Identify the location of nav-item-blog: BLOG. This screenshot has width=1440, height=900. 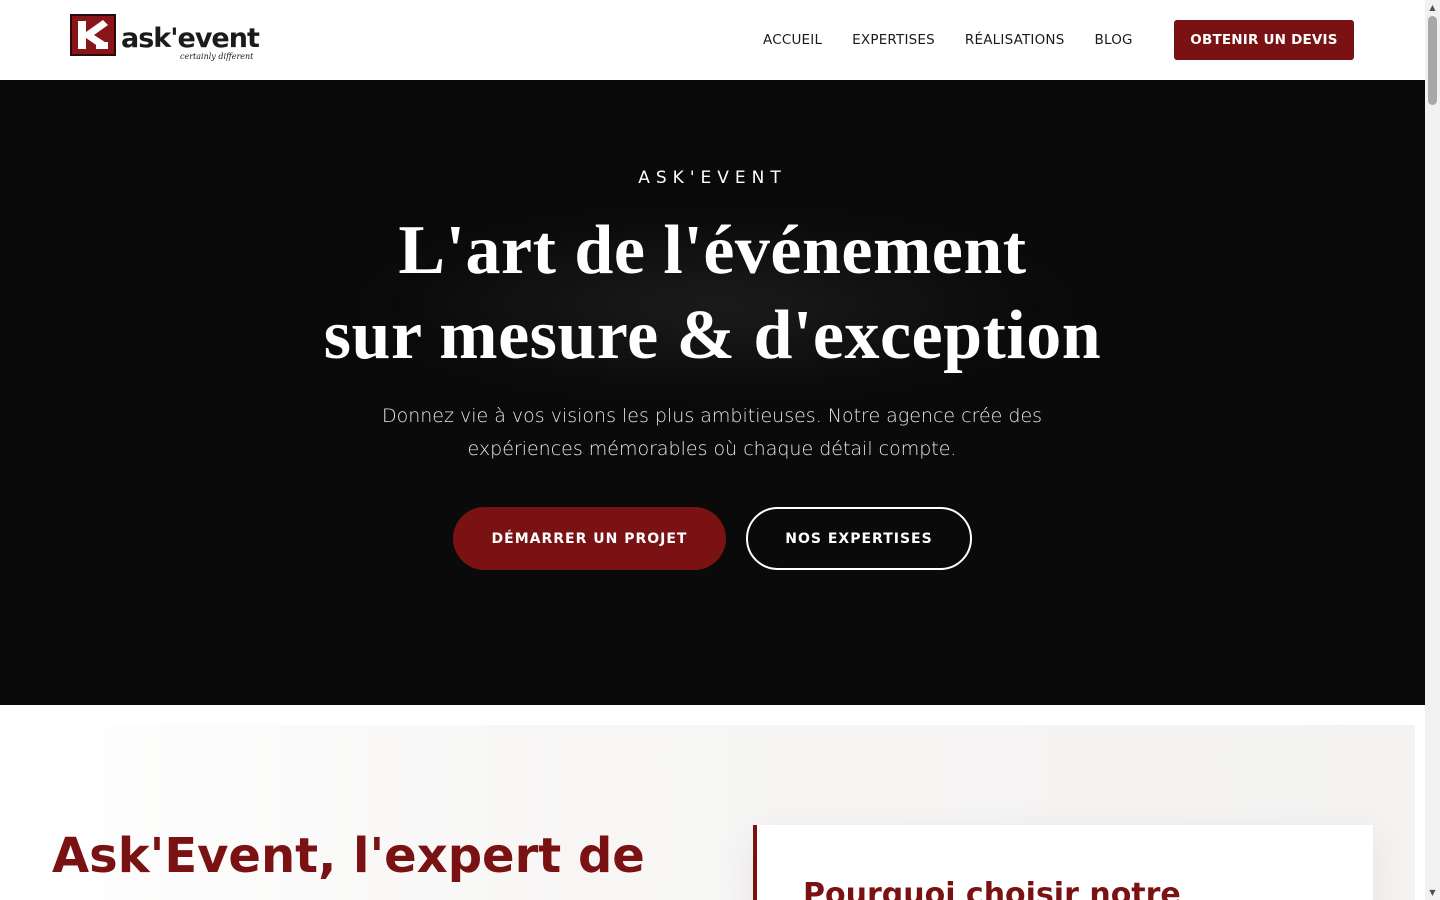
(1114, 40).